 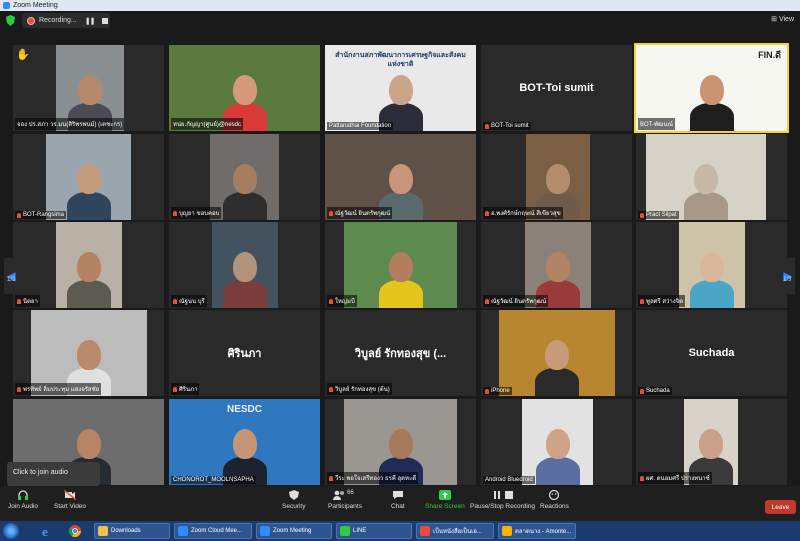 What do you see at coordinates (10, 20) in the screenshot?
I see `security-shield-icon` at bounding box center [10, 20].